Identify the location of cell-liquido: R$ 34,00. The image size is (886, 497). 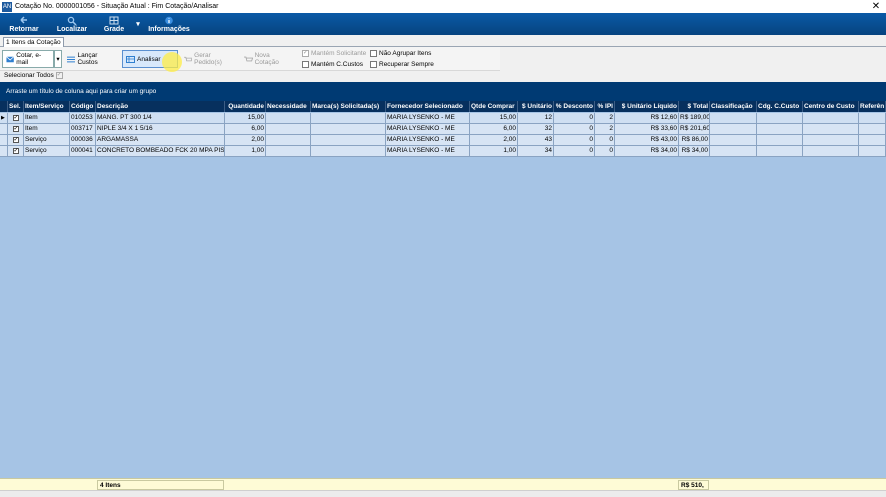
(647, 151).